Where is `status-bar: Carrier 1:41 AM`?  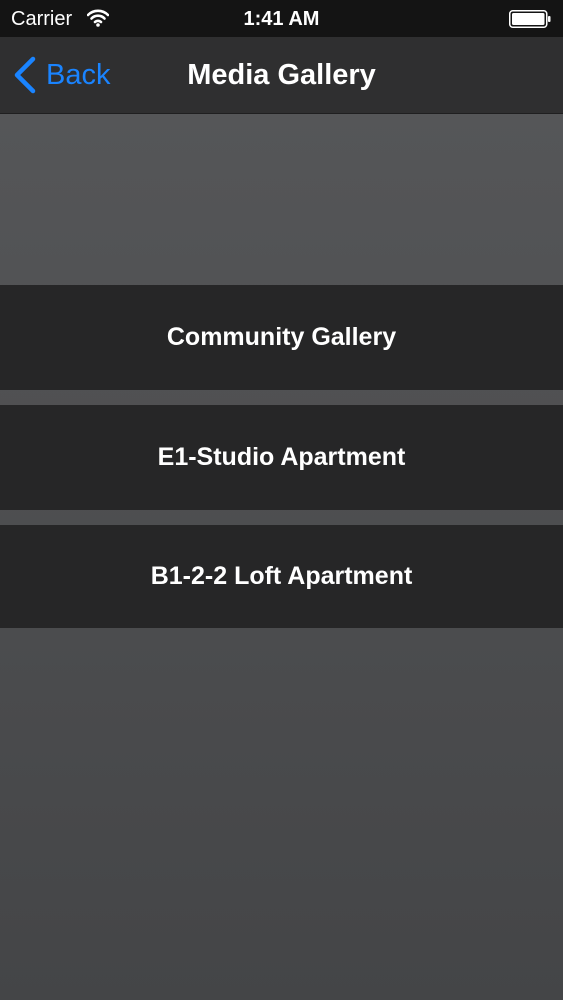
status-bar: Carrier 1:41 AM is located at coordinates (281, 18).